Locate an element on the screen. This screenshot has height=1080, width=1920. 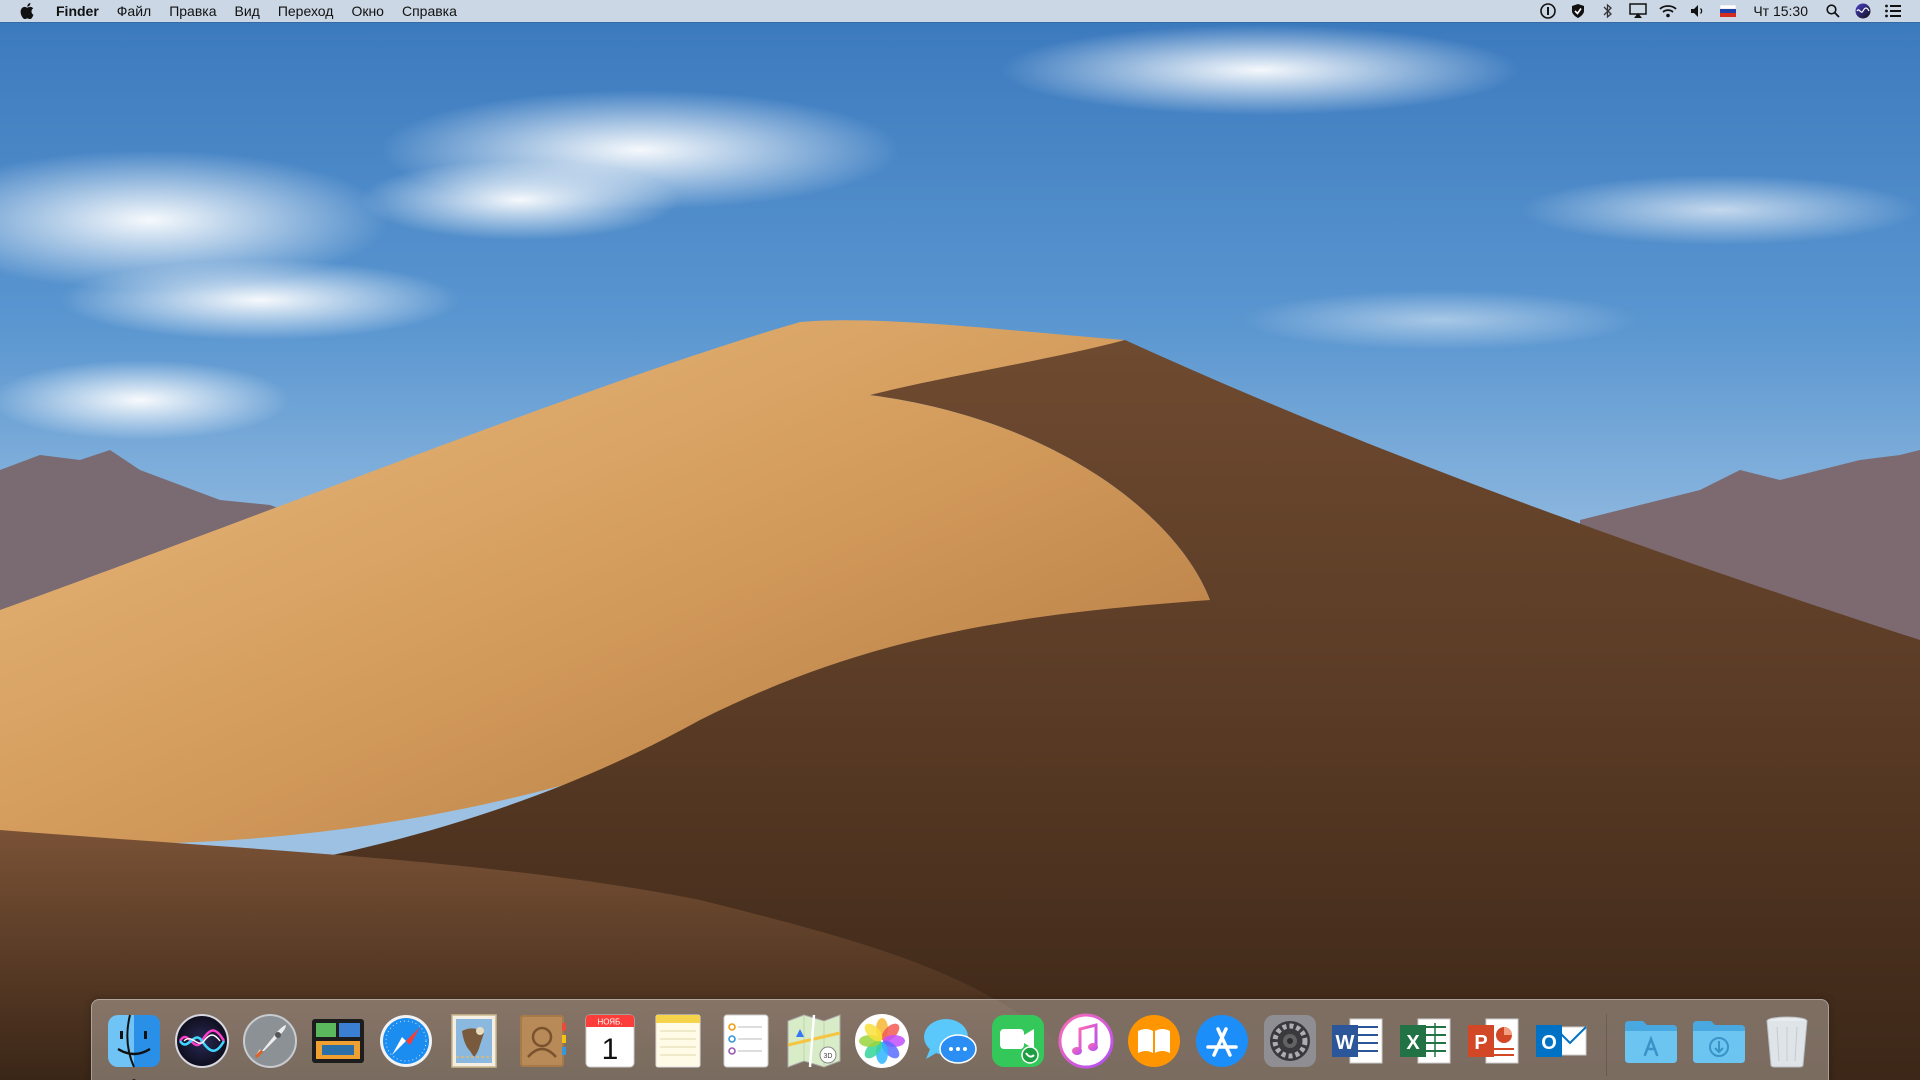
calendar-day-label: 1 is located at coordinates (610, 1049).